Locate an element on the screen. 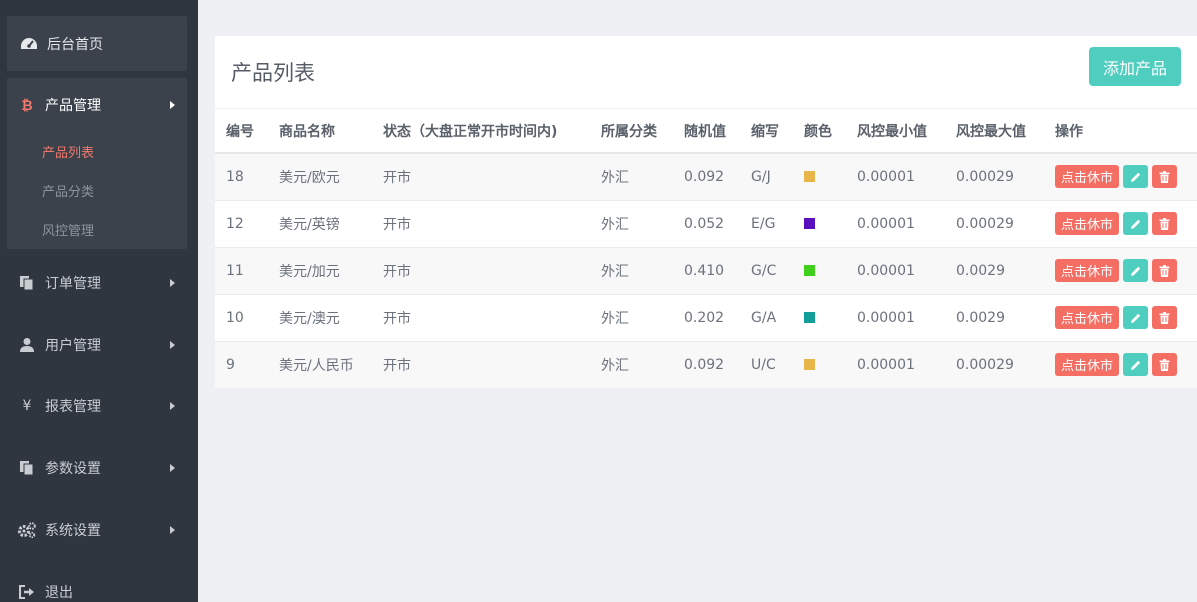 This screenshot has width=1197, height=602. cell-id: 12 is located at coordinates (241, 223).